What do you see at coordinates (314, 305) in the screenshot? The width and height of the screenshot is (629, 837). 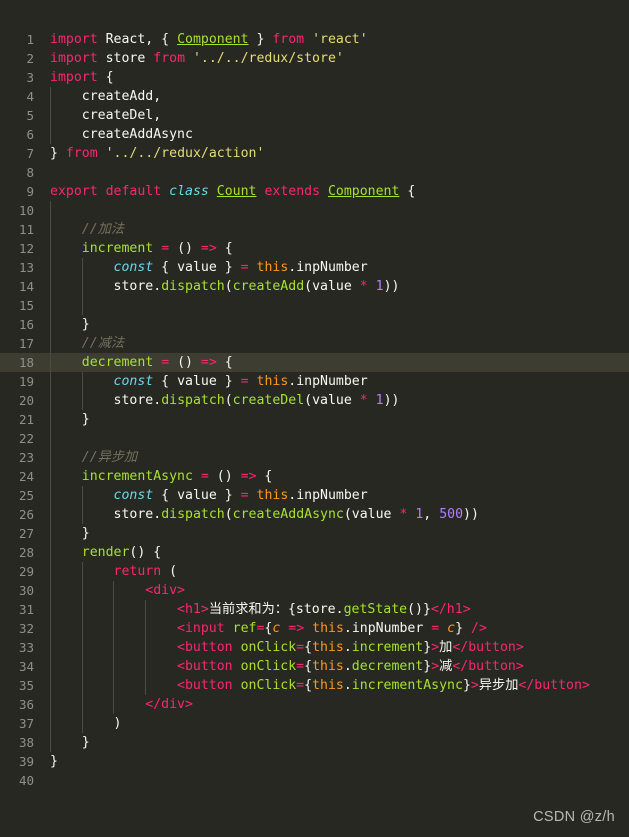 I see `code-line: 15` at bounding box center [314, 305].